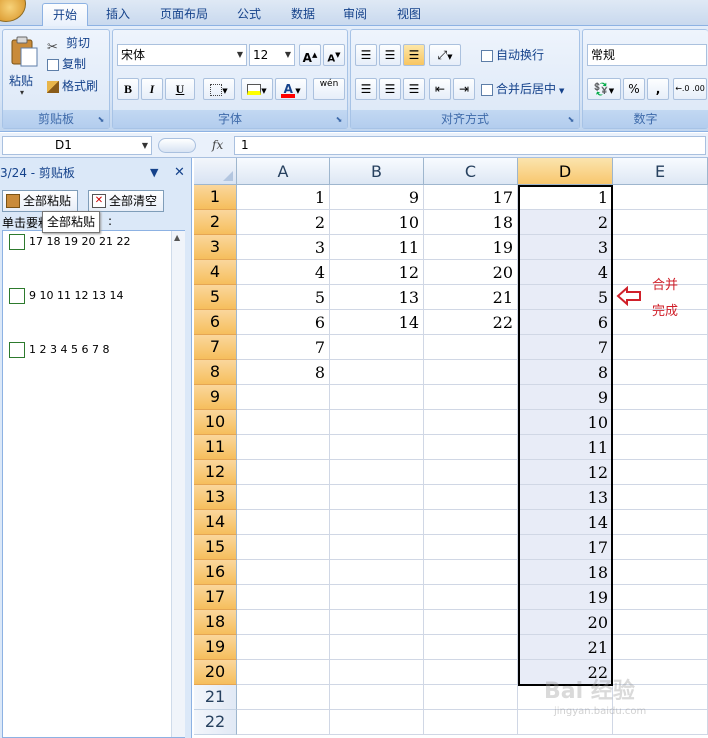 This screenshot has width=708, height=738. What do you see at coordinates (377, 422) in the screenshot?
I see `cell-b10` at bounding box center [377, 422].